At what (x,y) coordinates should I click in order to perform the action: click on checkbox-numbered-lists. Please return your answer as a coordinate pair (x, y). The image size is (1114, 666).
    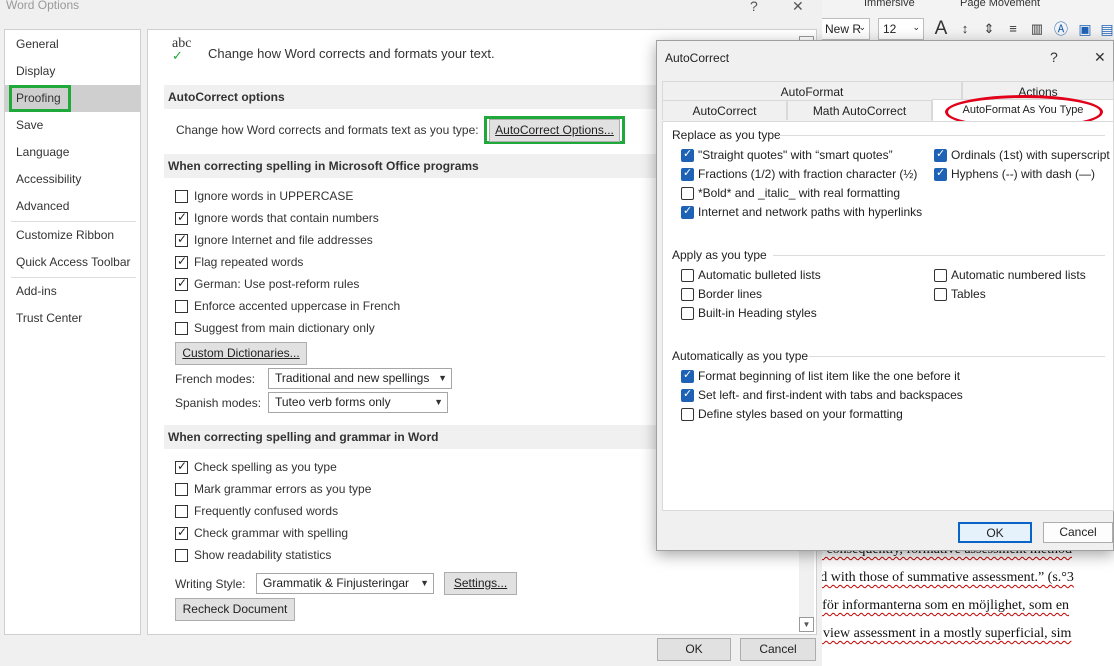
    Looking at the image, I should click on (940, 275).